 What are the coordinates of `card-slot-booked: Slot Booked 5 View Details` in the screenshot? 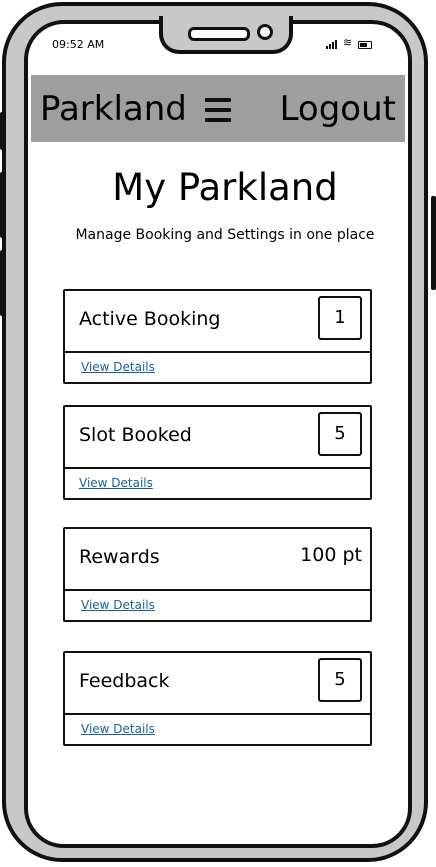 It's located at (217, 452).